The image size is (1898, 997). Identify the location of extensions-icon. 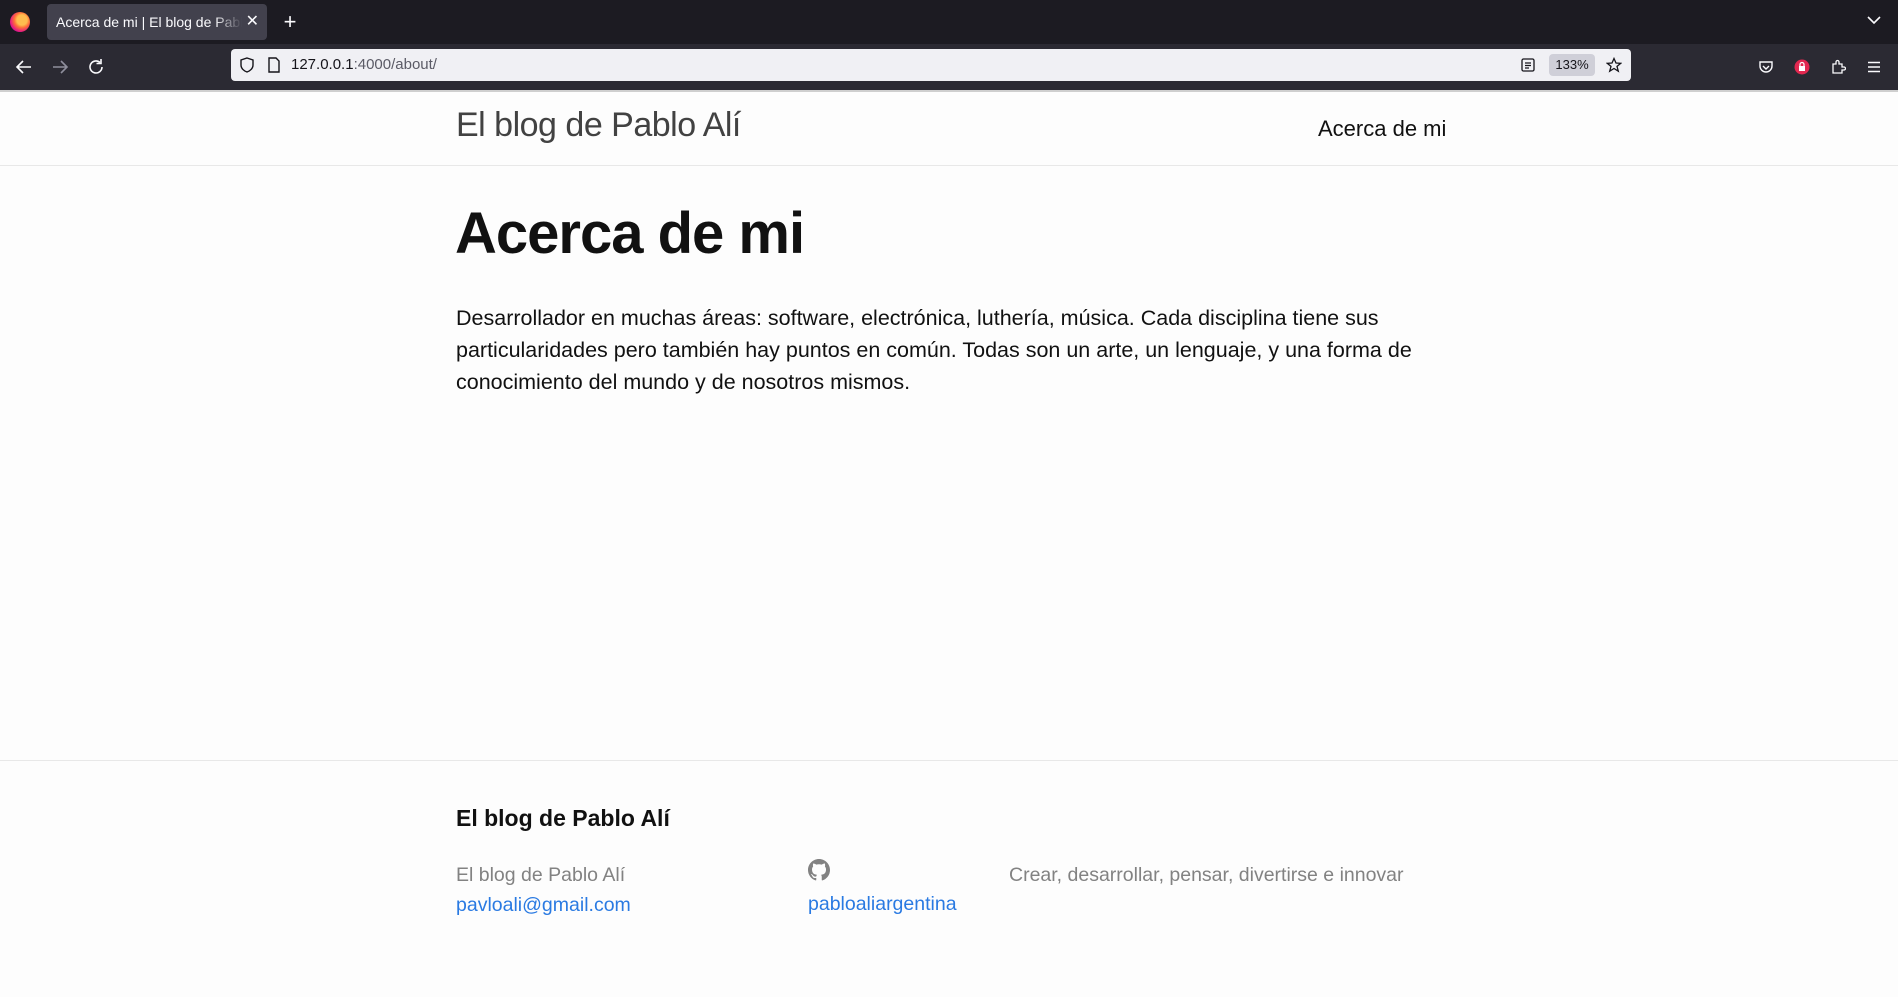
(1838, 67).